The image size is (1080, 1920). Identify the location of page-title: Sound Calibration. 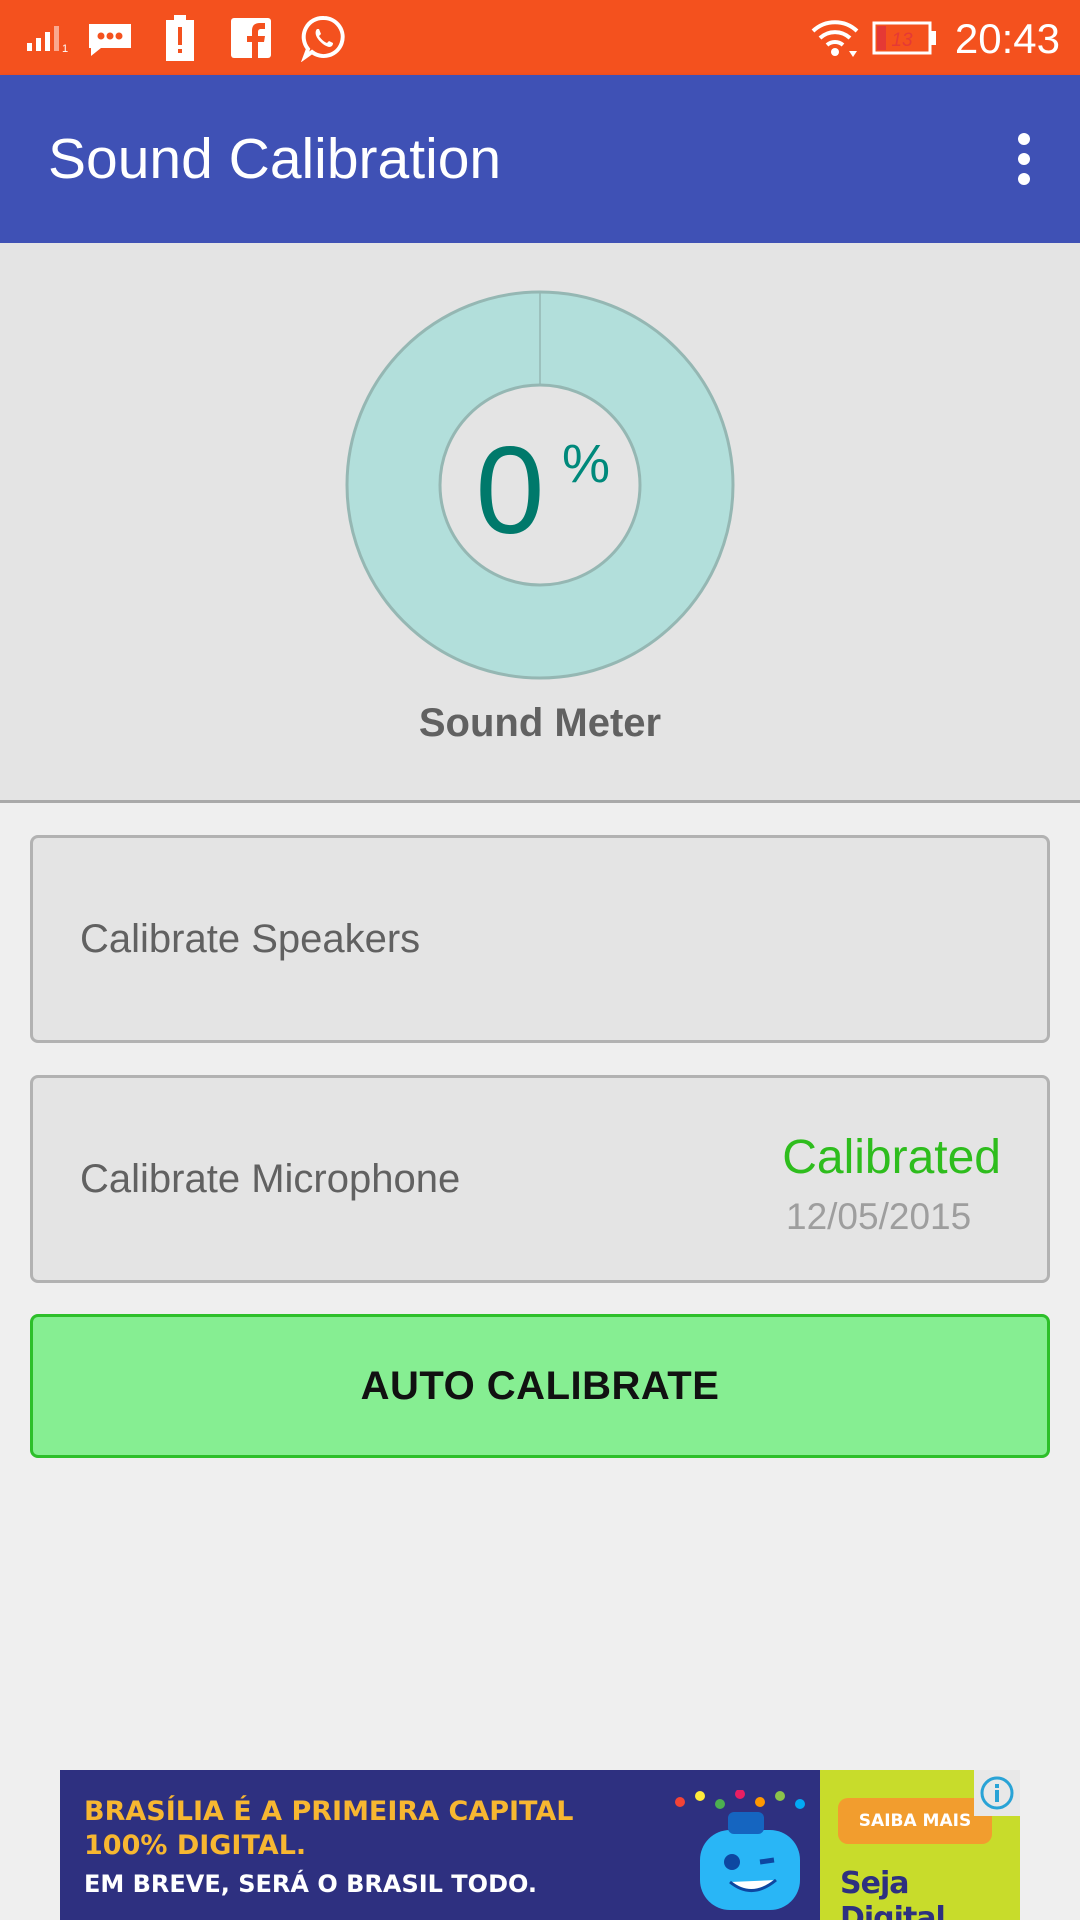
(275, 159).